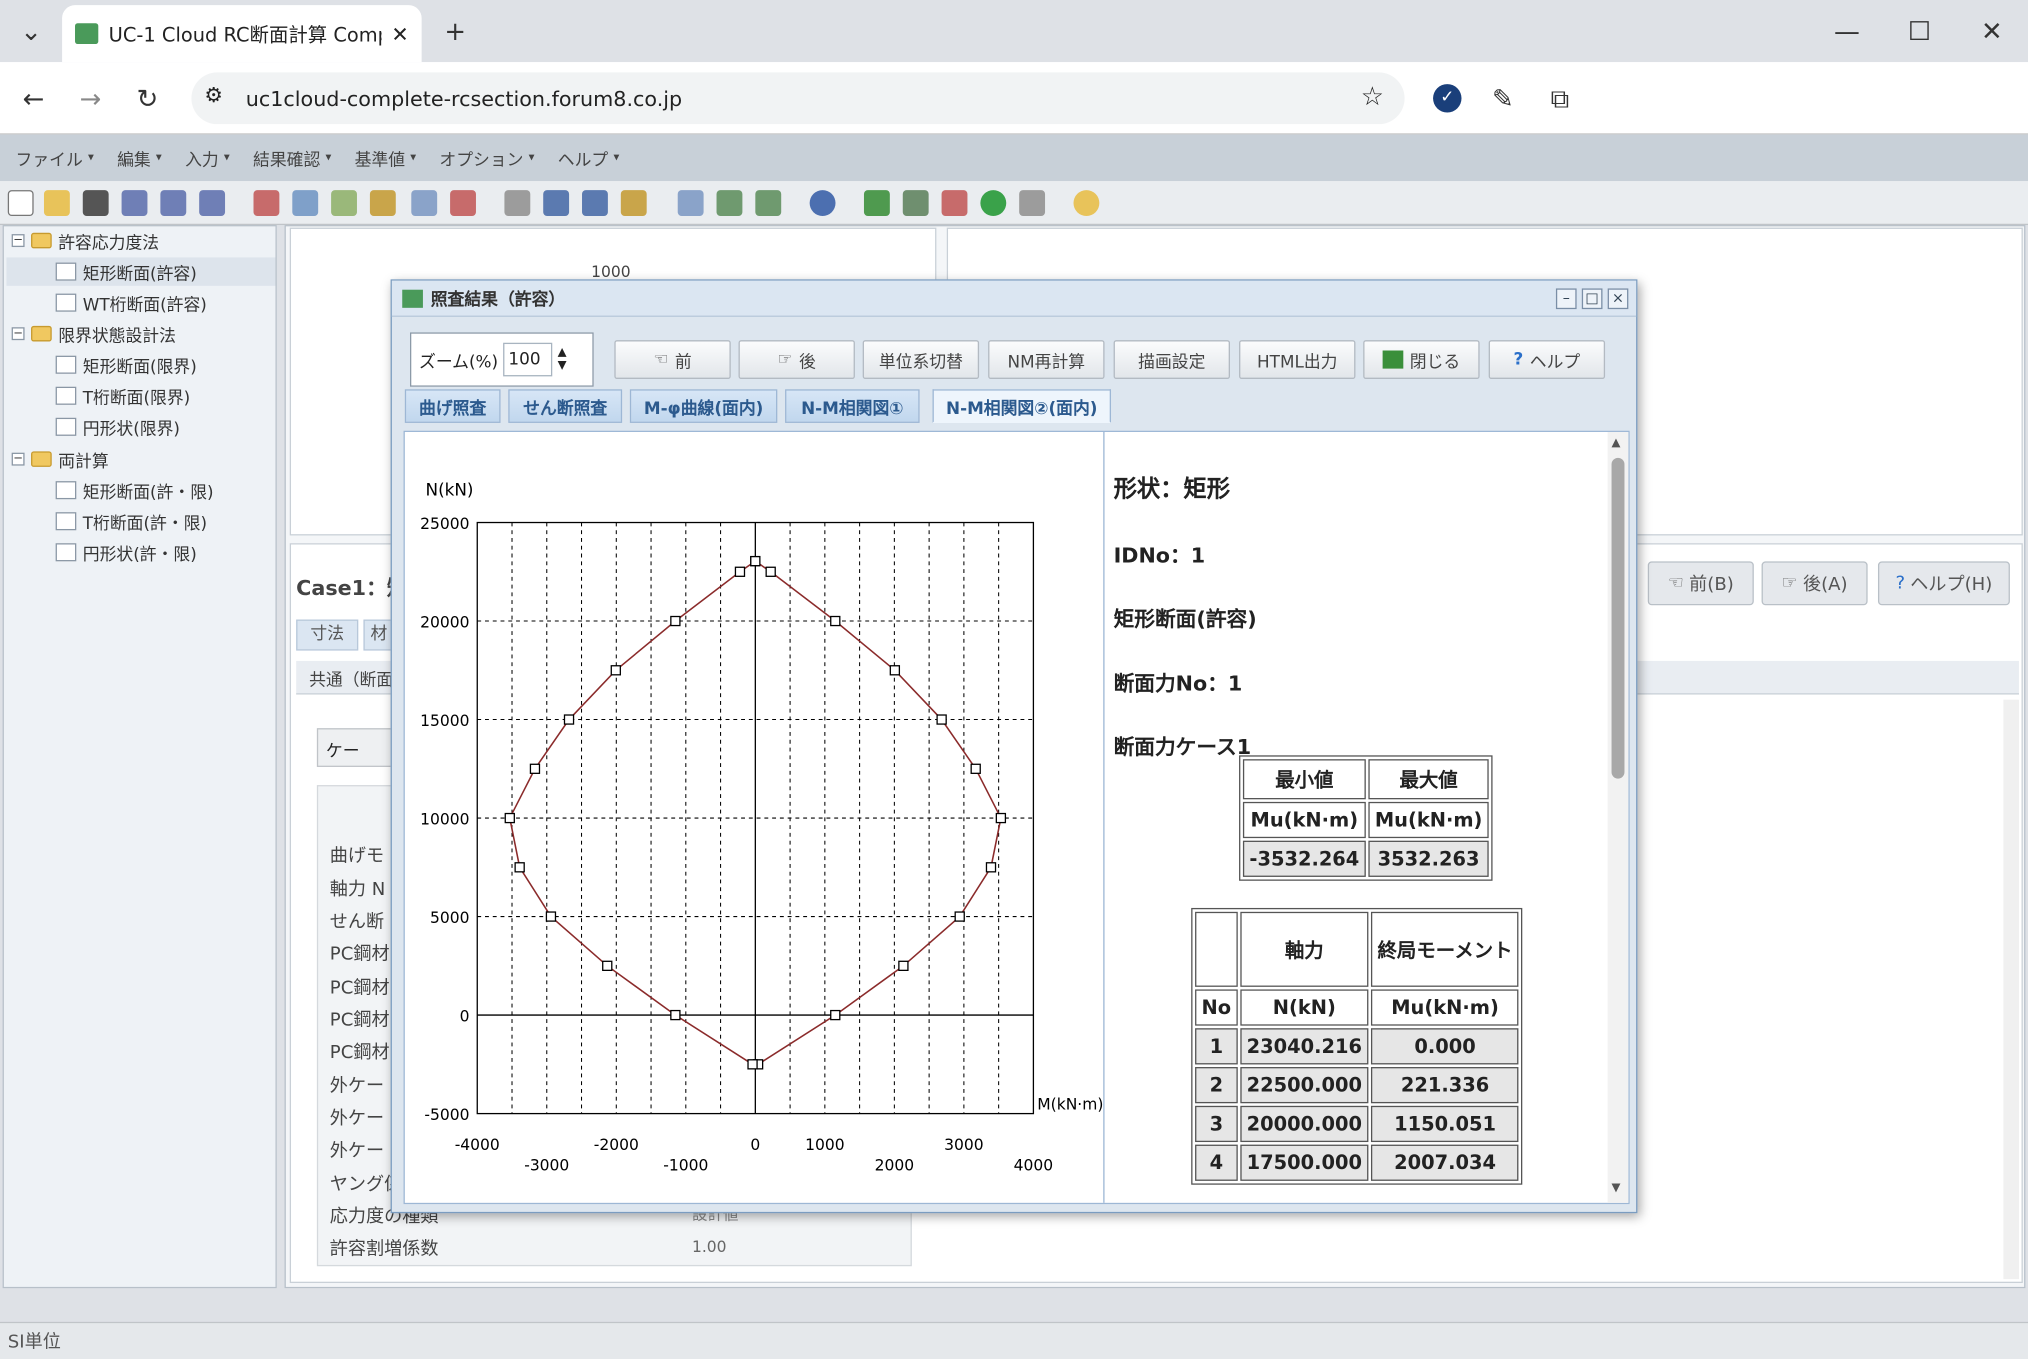 Image resolution: width=2028 pixels, height=1359 pixels. What do you see at coordinates (1046, 359) in the screenshot?
I see `nm-recalc-button: NM再計算` at bounding box center [1046, 359].